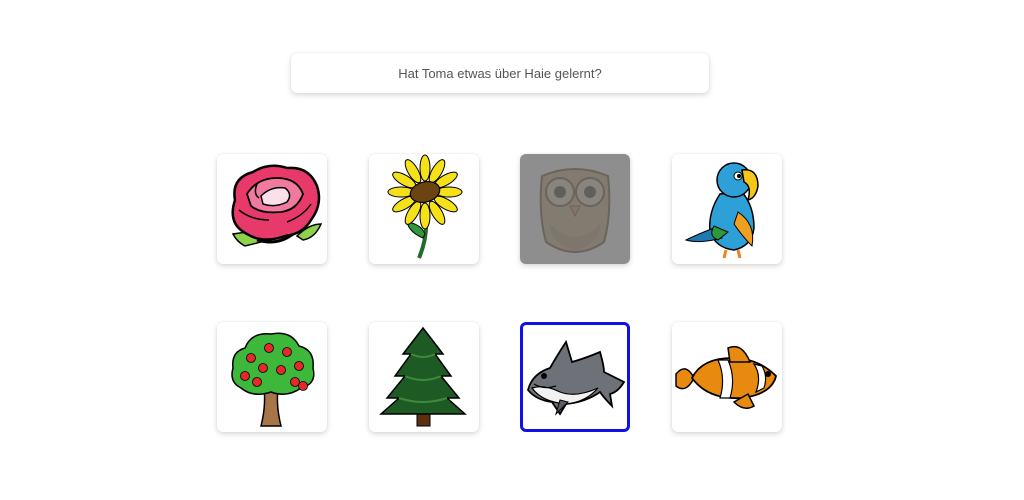 The image size is (1024, 500). Describe the element at coordinates (277, 205) in the screenshot. I see `rose-icon` at that location.